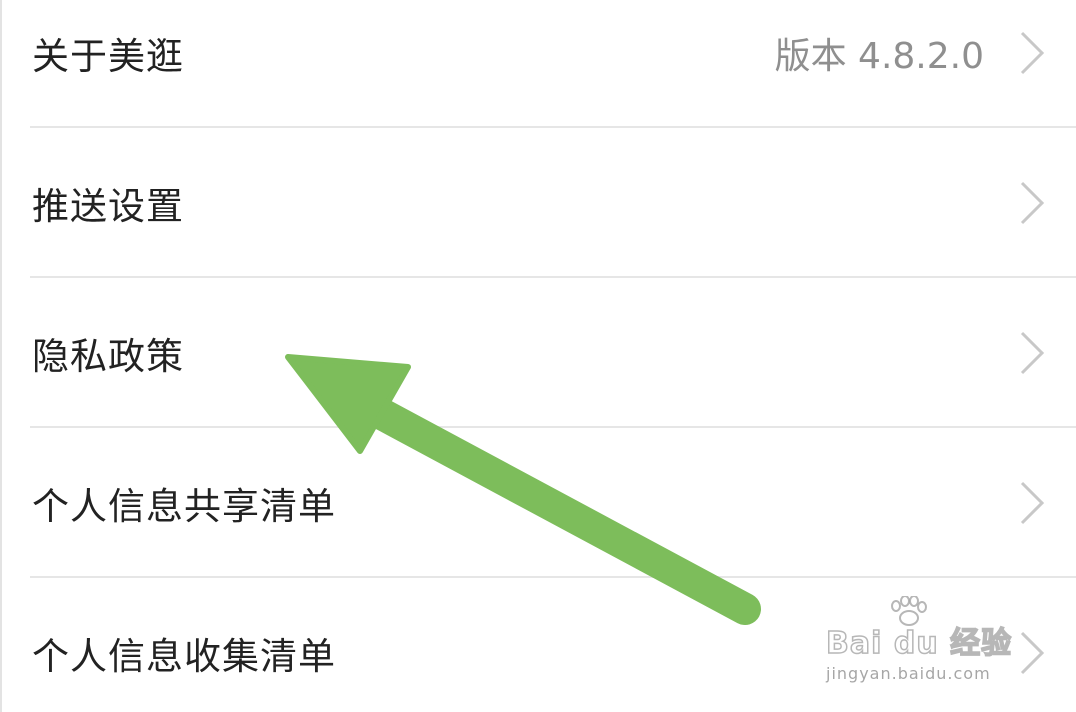 The image size is (1076, 712). Describe the element at coordinates (108, 356) in the screenshot. I see `settings-item-label: 隐私政策` at that location.